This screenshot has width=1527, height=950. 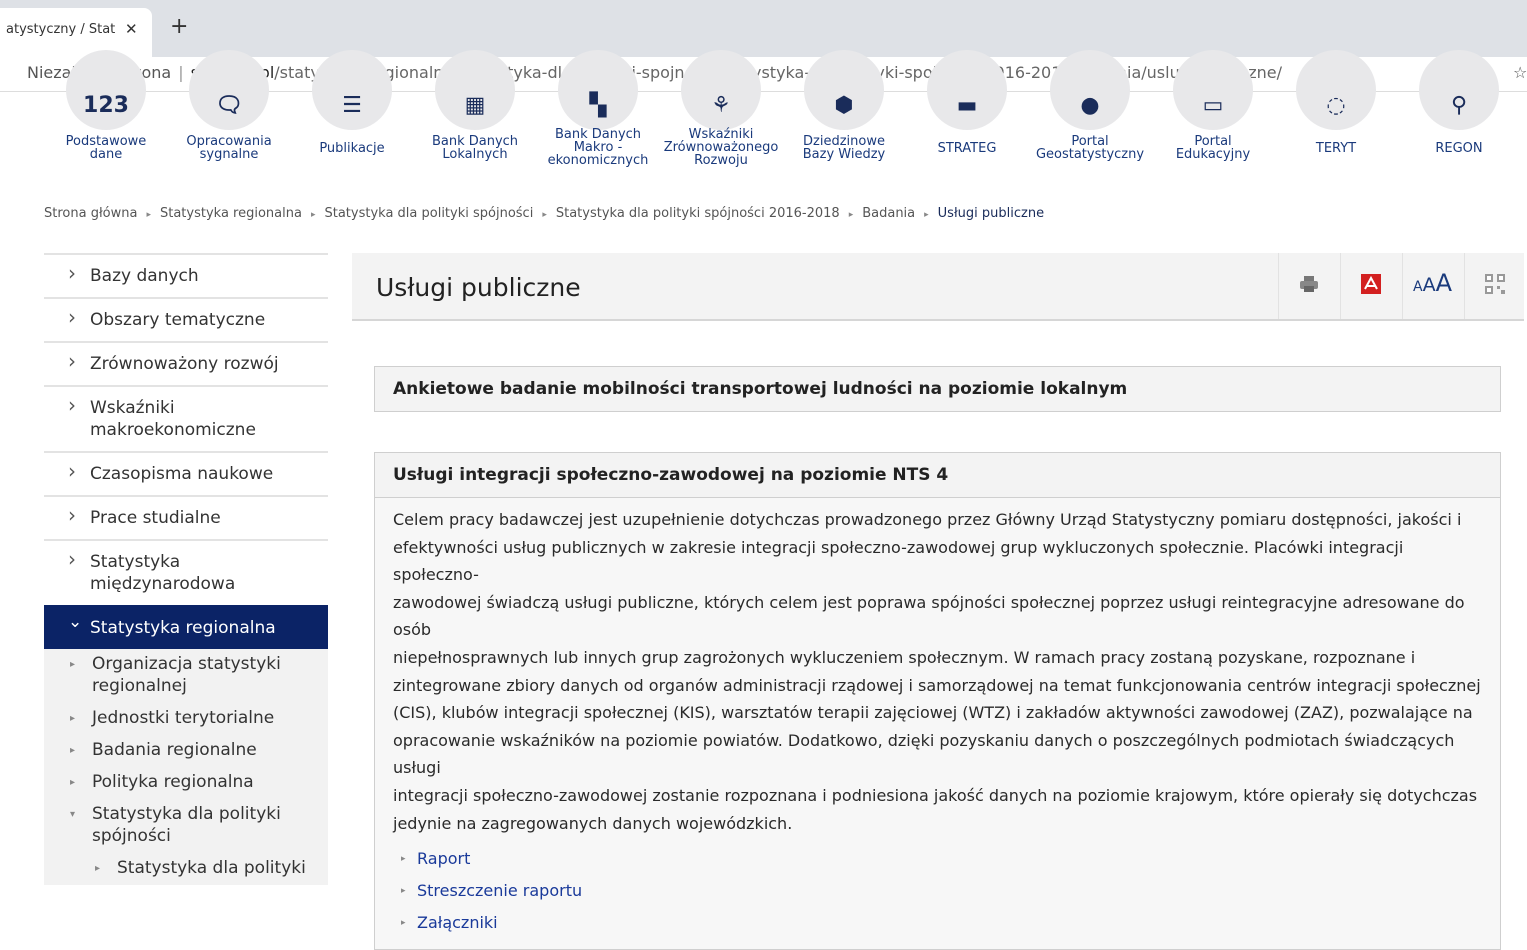 I want to click on browser-tab: atystyczny / Stat ✕, so click(x=76, y=32).